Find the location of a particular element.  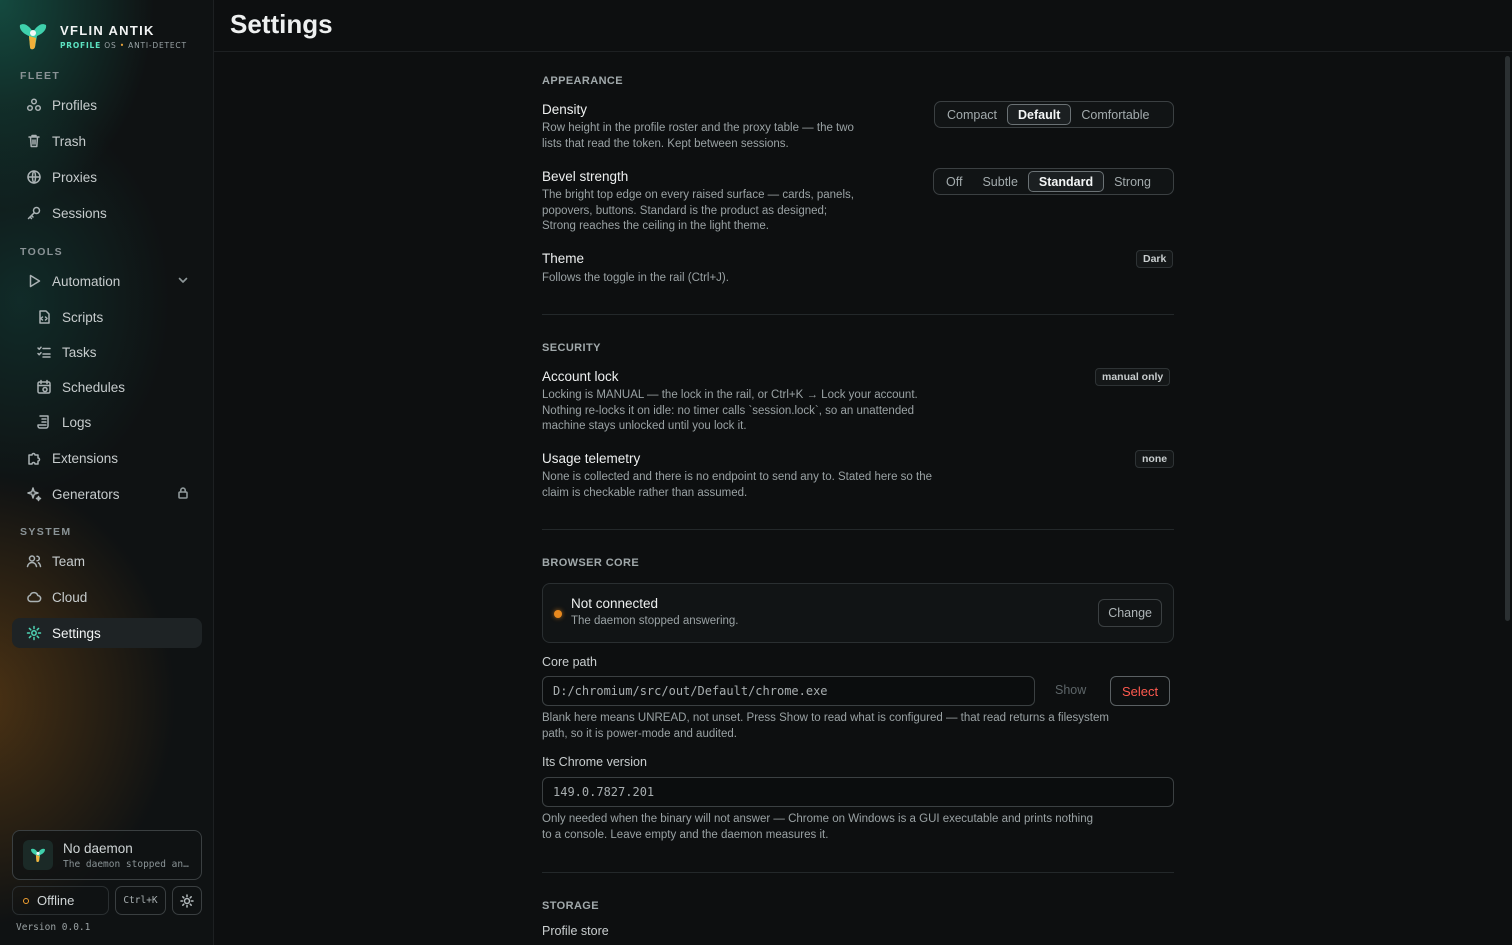

sidebar-item-label: Scripts is located at coordinates (83, 317).